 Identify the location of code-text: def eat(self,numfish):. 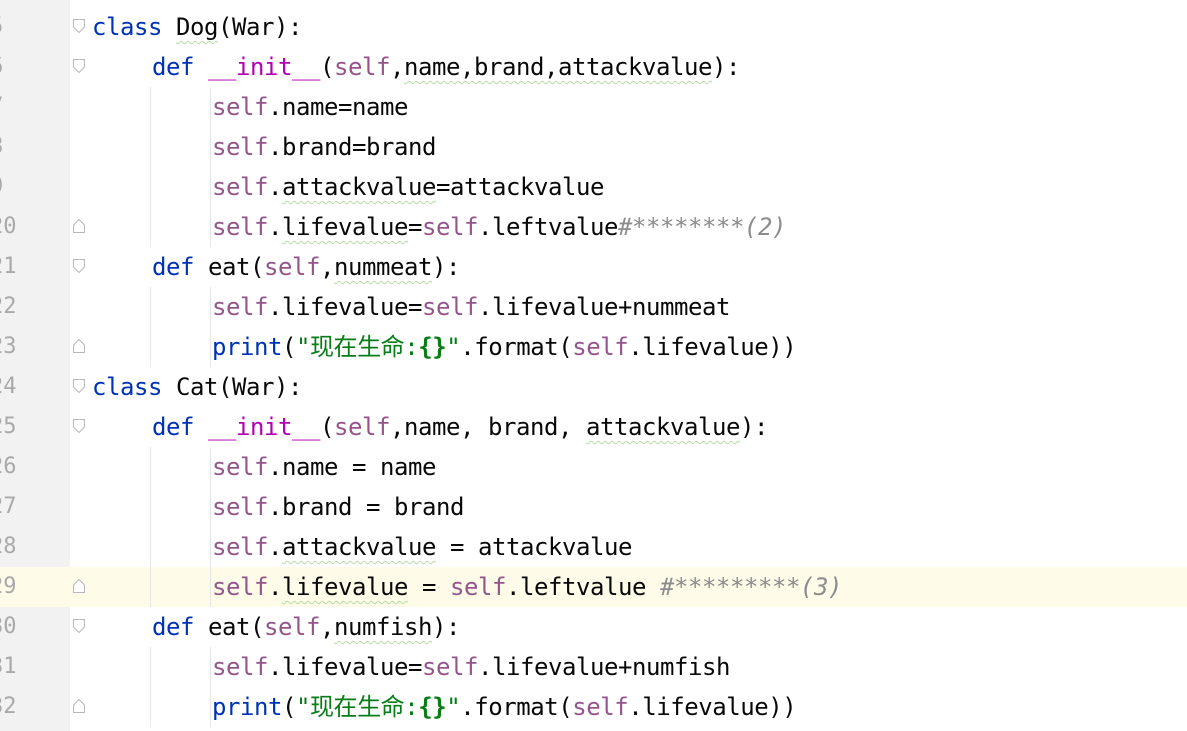
(306, 627).